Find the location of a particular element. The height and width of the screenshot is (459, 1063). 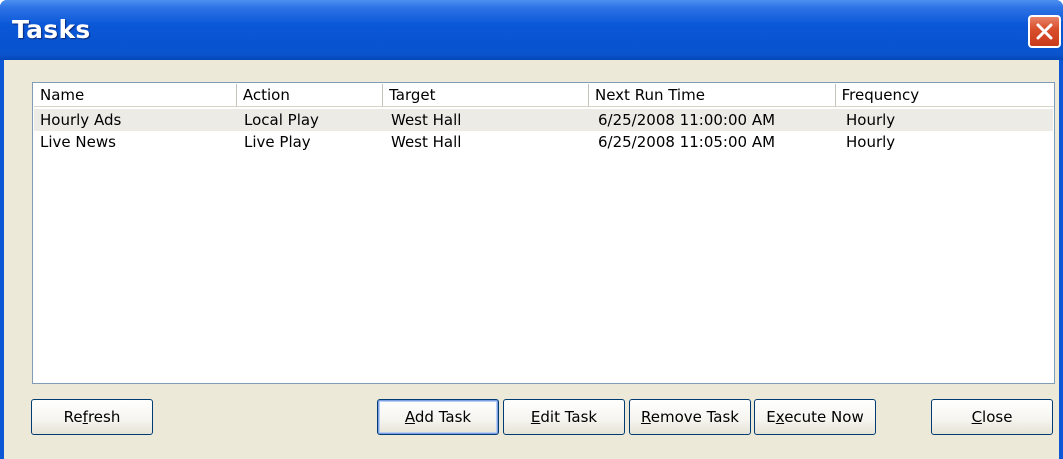

execute-now-button: Execute Now is located at coordinates (815, 417).